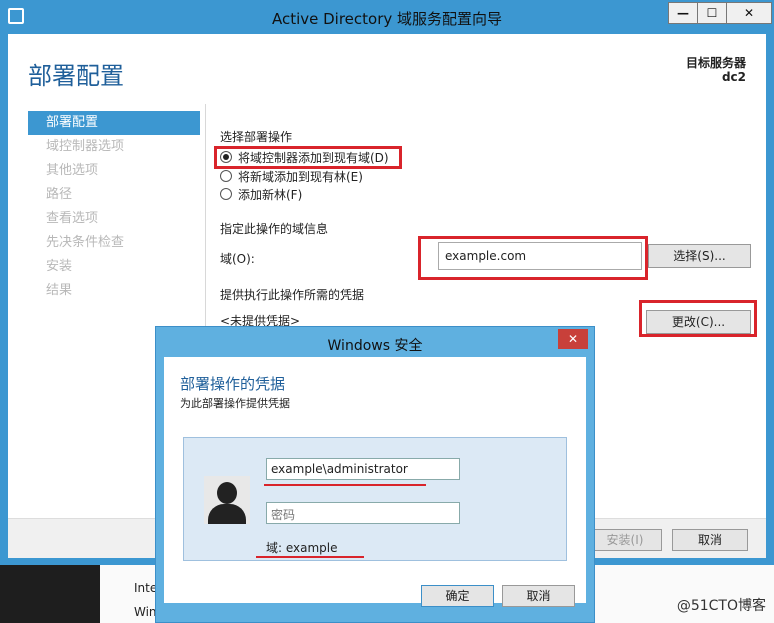 The width and height of the screenshot is (774, 623). I want to click on dialog-title: Windows 安全, so click(375, 346).